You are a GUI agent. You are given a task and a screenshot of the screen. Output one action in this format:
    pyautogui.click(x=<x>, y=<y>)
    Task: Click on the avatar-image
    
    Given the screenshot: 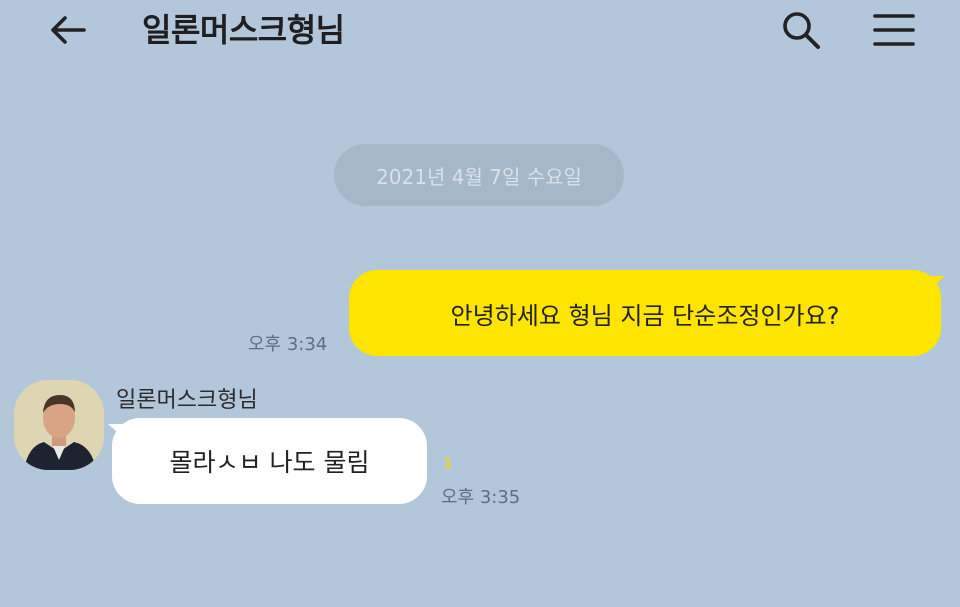 What is the action you would take?
    pyautogui.click(x=59, y=425)
    